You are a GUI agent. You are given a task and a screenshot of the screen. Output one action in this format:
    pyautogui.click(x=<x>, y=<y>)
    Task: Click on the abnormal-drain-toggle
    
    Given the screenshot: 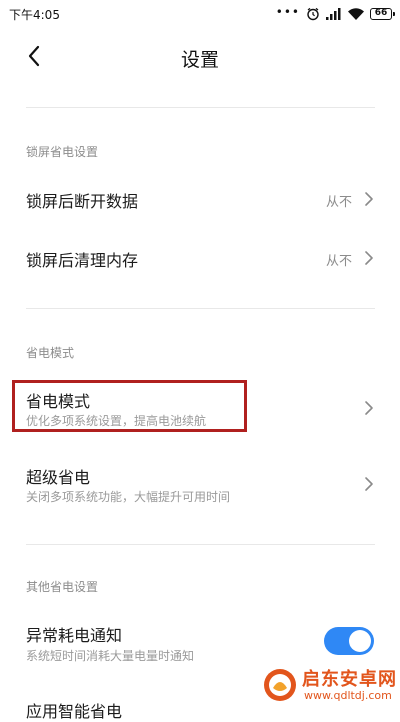 What is the action you would take?
    pyautogui.click(x=349, y=641)
    